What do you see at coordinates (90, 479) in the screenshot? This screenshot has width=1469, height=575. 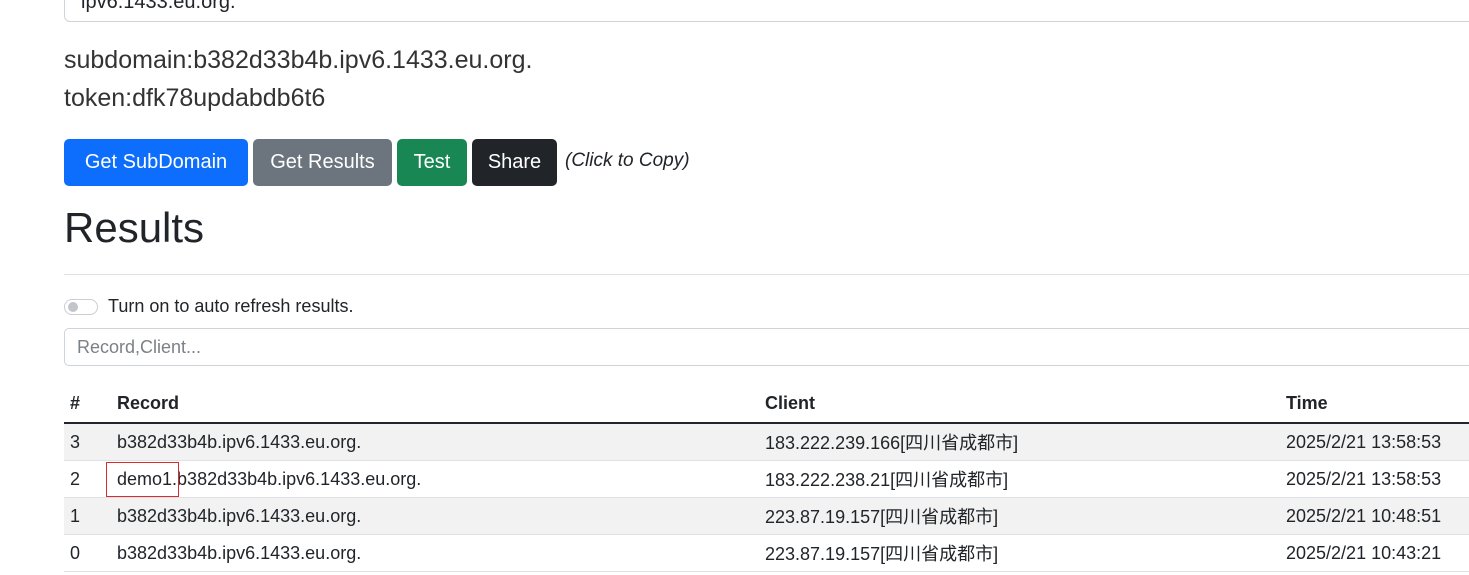 I see `row-number: 2` at bounding box center [90, 479].